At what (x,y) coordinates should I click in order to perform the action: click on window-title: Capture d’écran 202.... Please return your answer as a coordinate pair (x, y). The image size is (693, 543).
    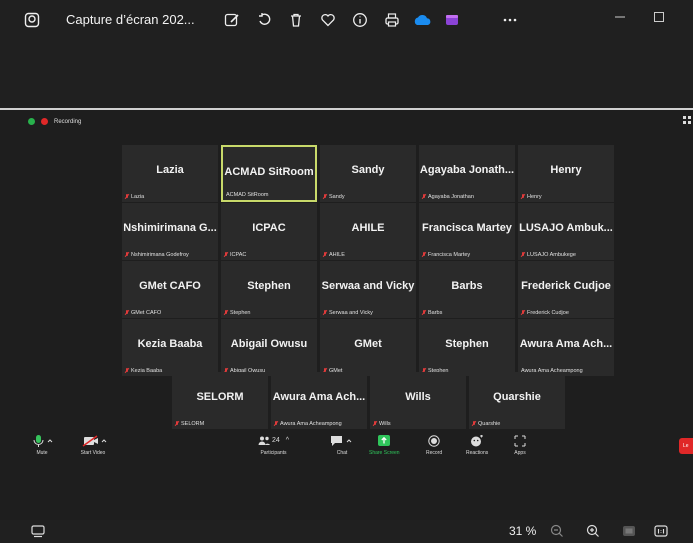
    Looking at the image, I should click on (130, 19).